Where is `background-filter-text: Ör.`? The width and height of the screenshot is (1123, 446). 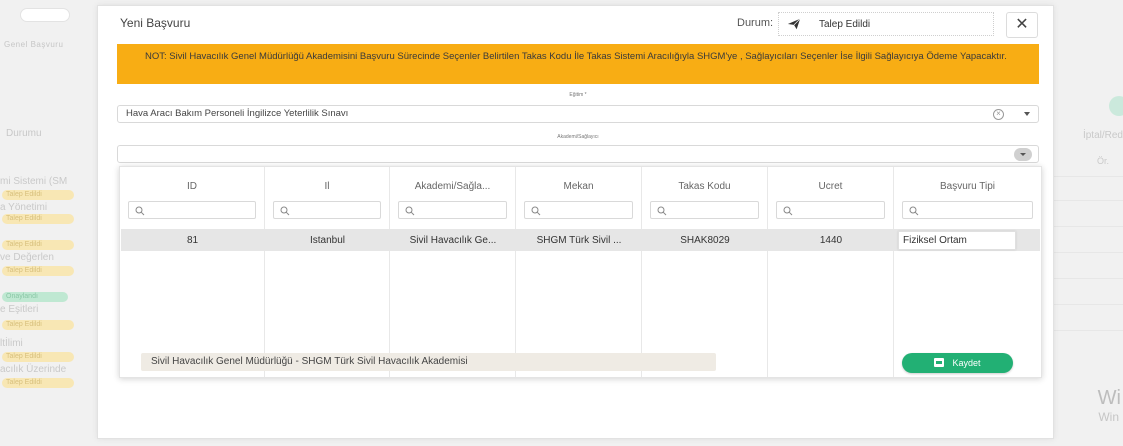
background-filter-text: Ör. is located at coordinates (1102, 161).